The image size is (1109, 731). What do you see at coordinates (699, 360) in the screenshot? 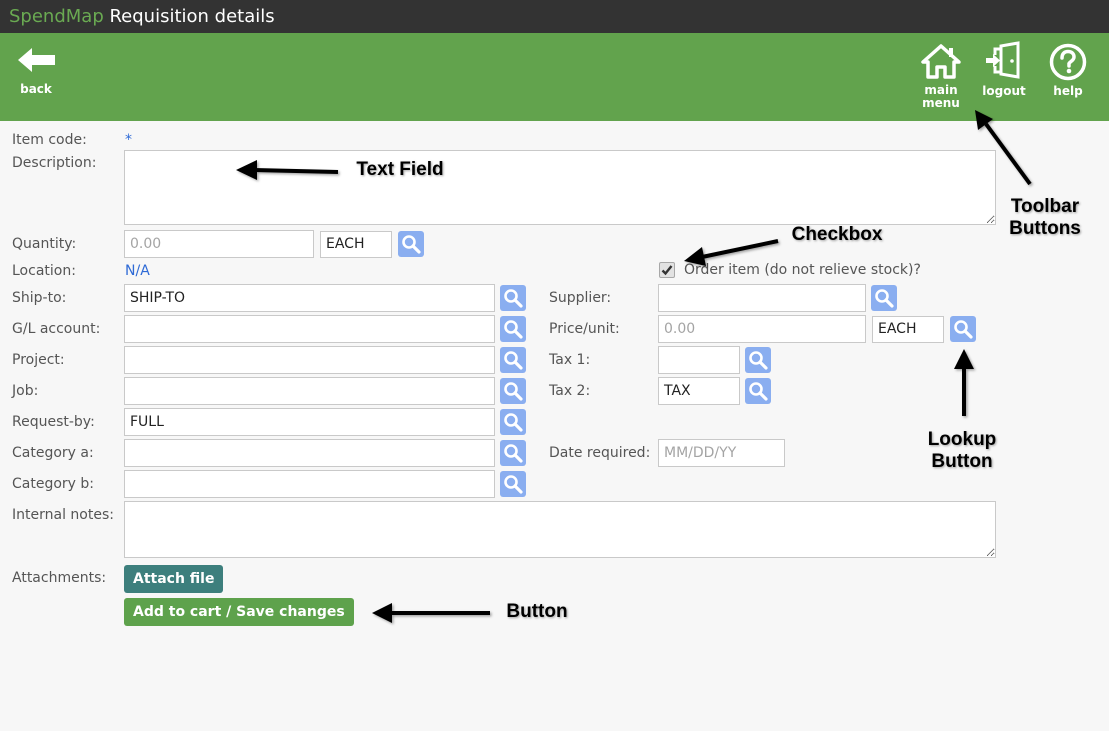
I see `tax1-input` at bounding box center [699, 360].